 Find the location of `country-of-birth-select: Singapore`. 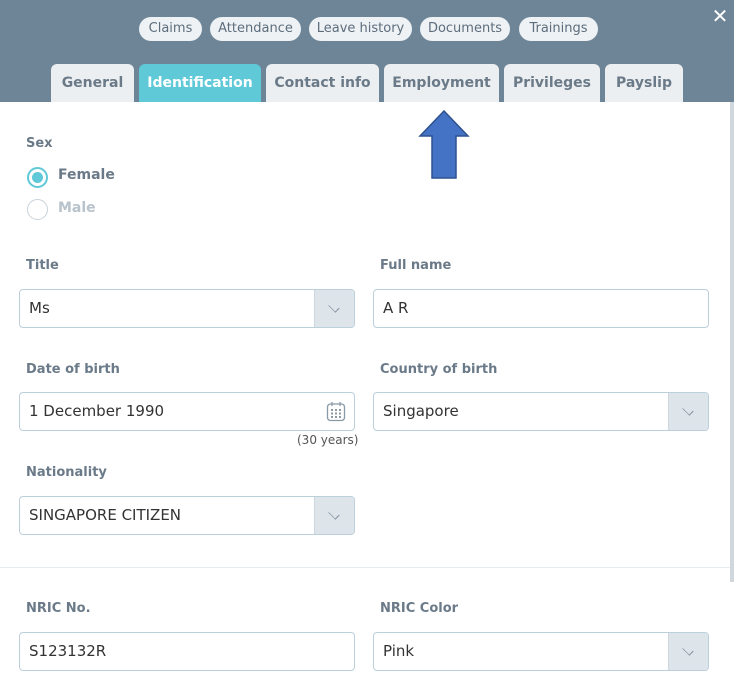

country-of-birth-select: Singapore is located at coordinates (541, 411).